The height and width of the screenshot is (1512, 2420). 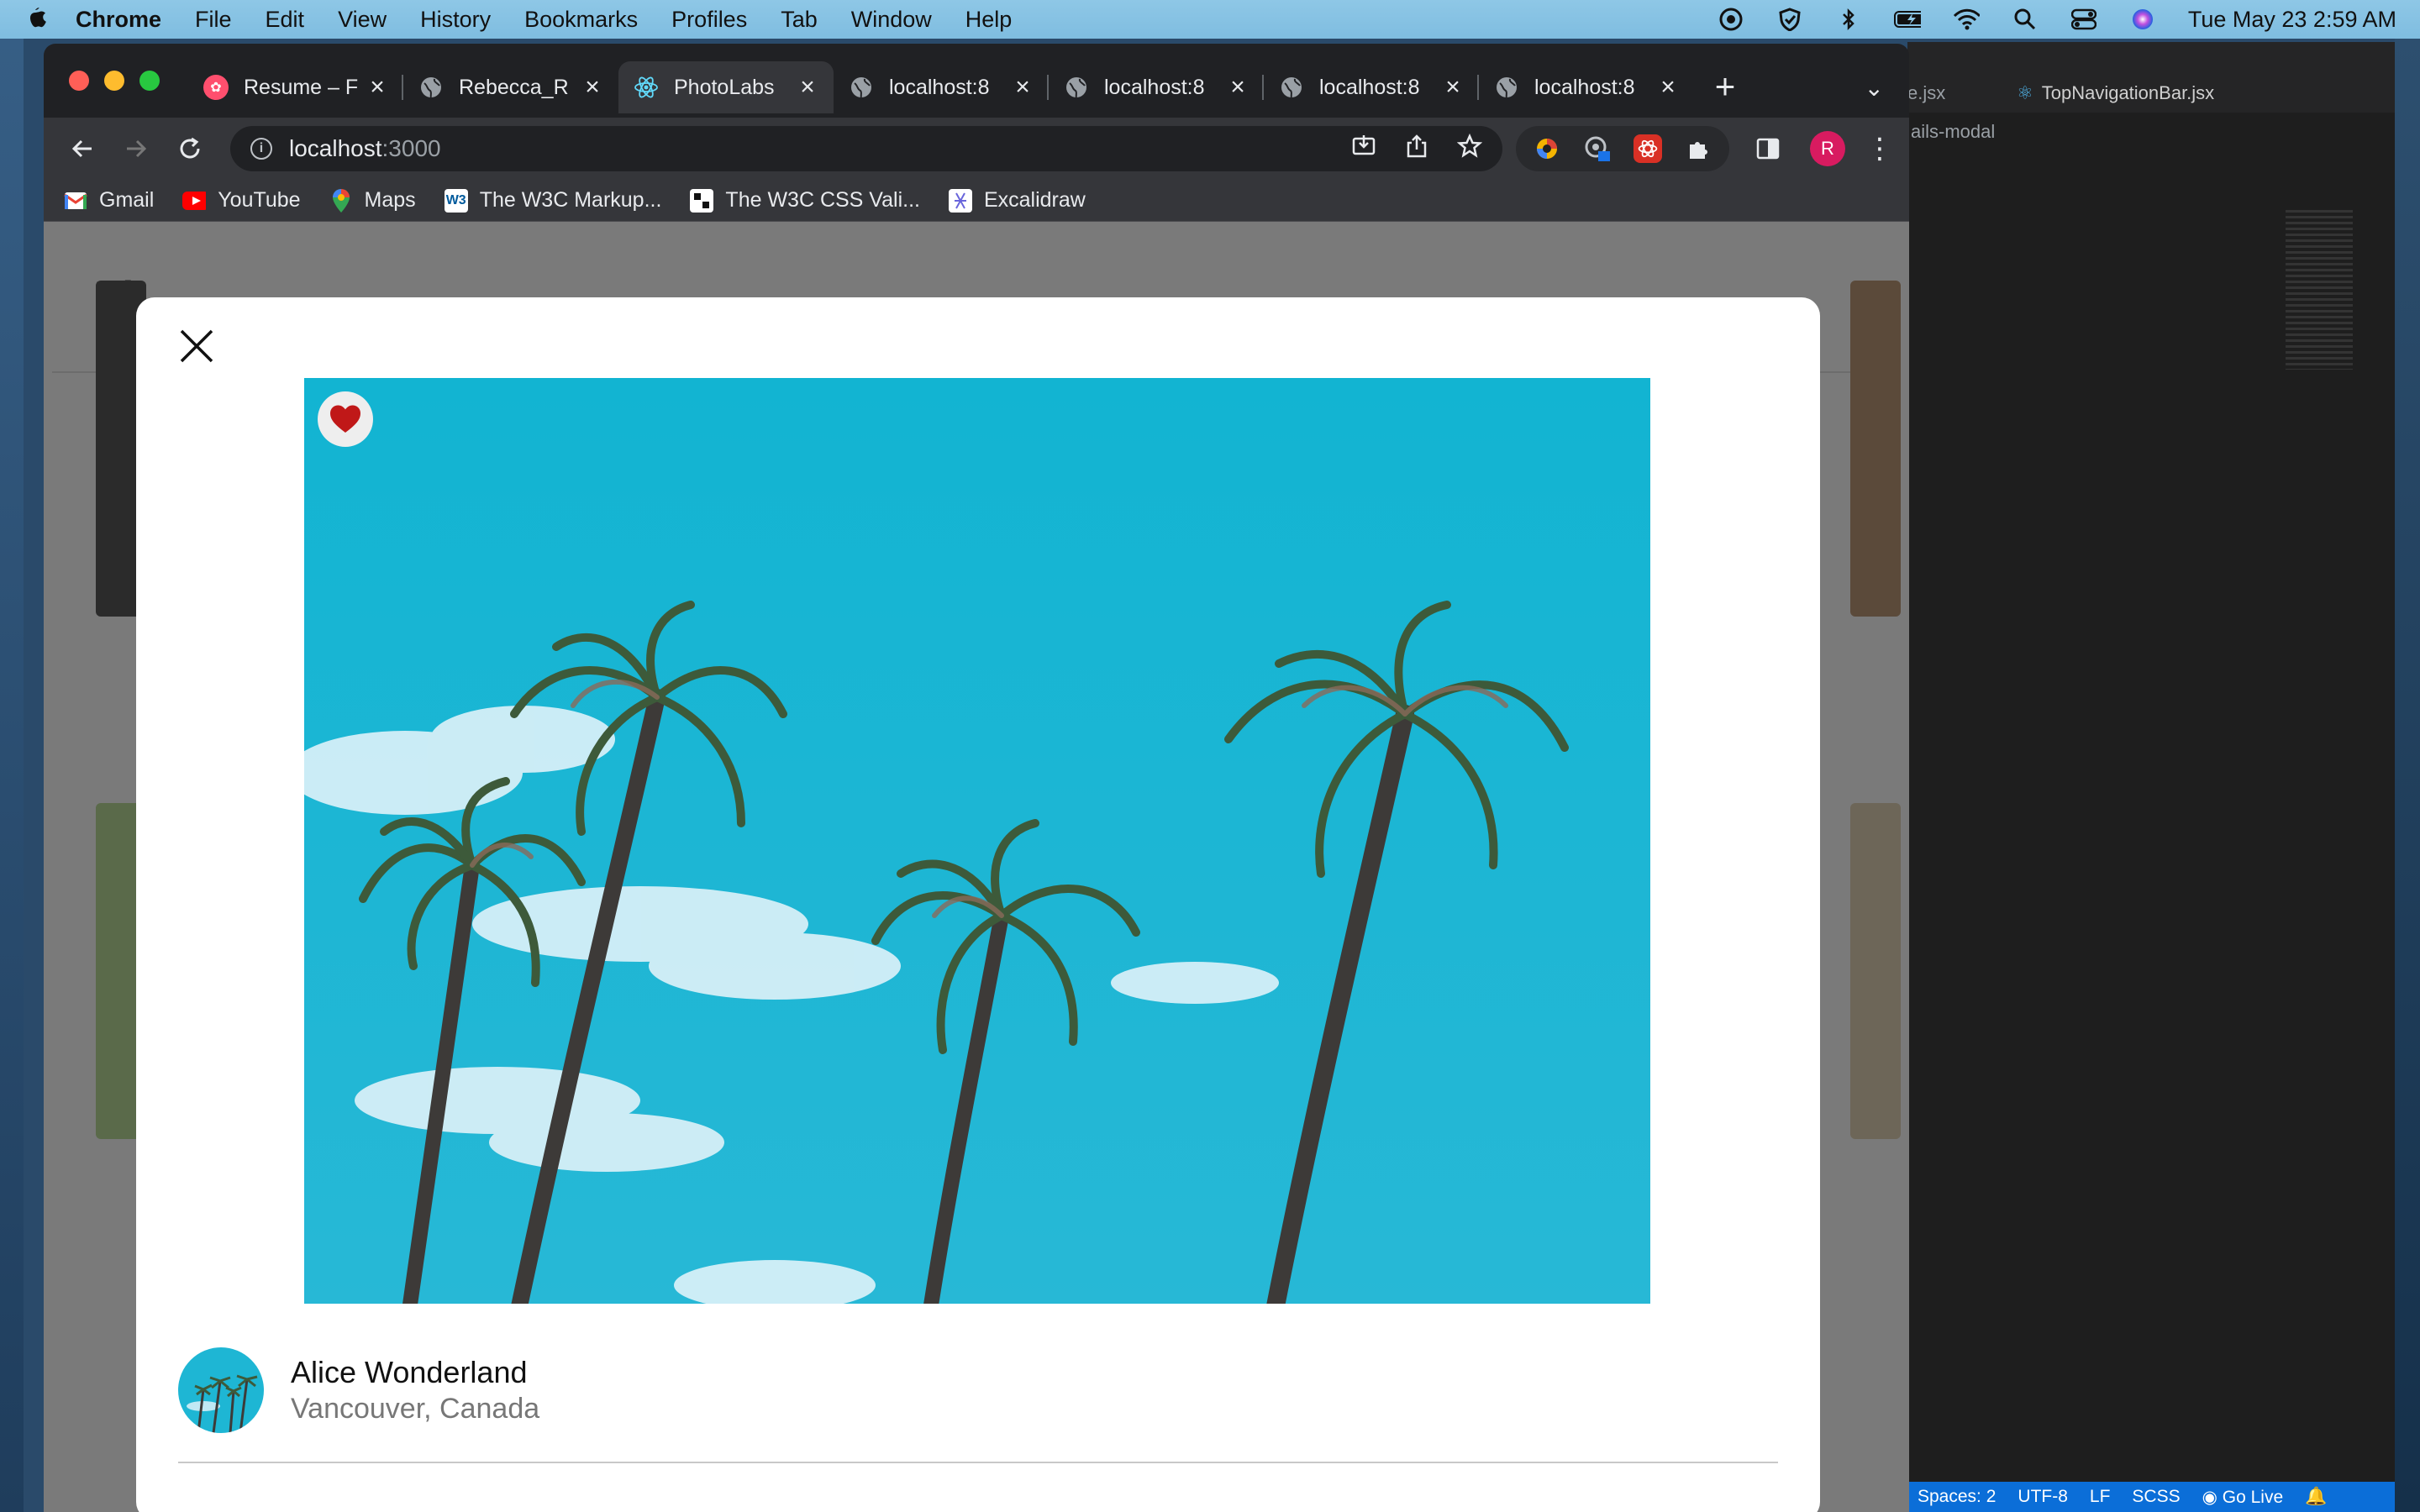 What do you see at coordinates (2026, 19) in the screenshot?
I see `spotlight-search-icon` at bounding box center [2026, 19].